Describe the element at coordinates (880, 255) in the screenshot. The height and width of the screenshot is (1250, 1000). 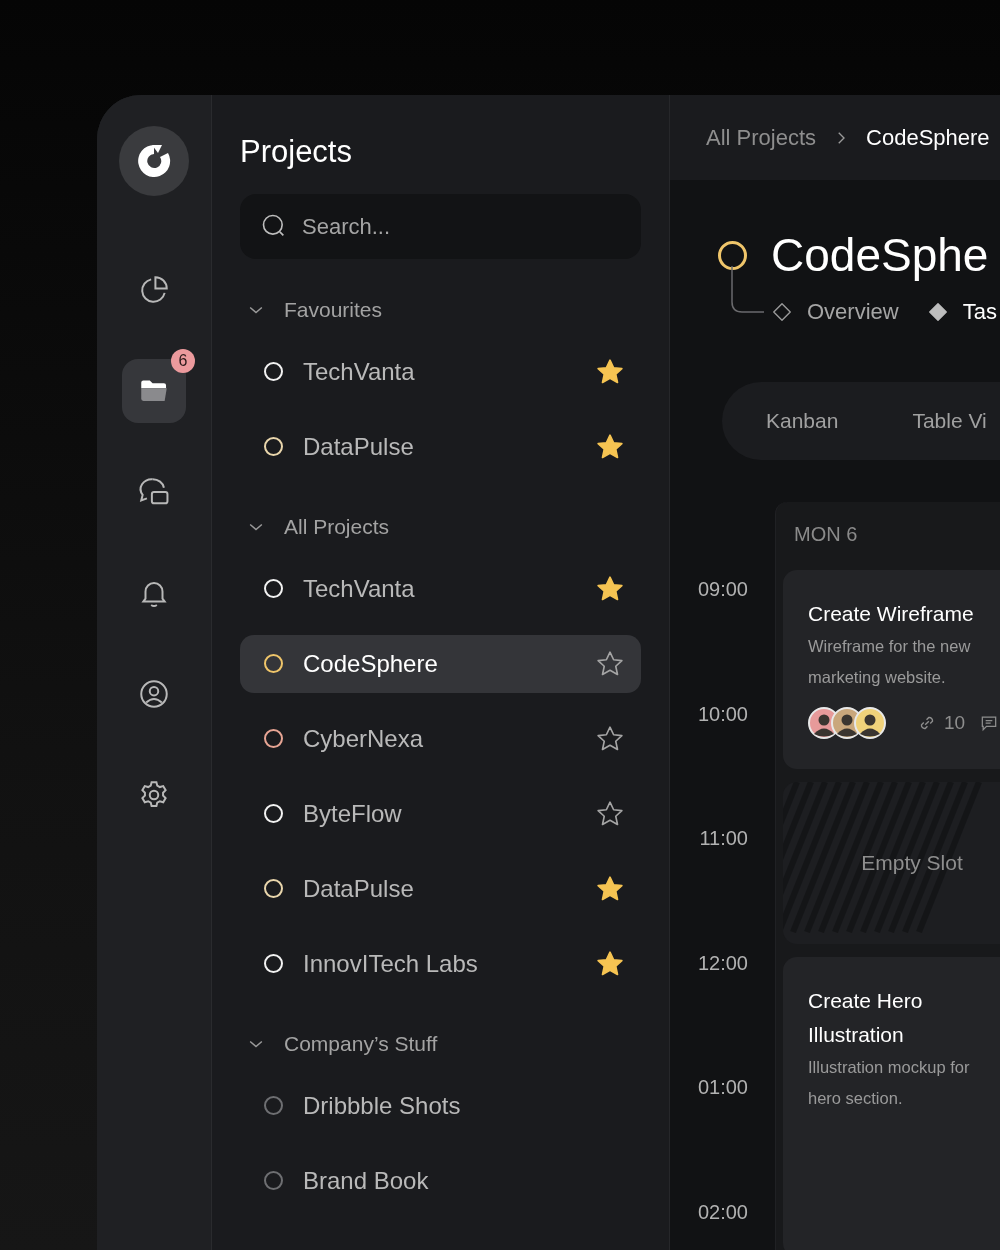
I see `project-title: CodeSphe` at that location.